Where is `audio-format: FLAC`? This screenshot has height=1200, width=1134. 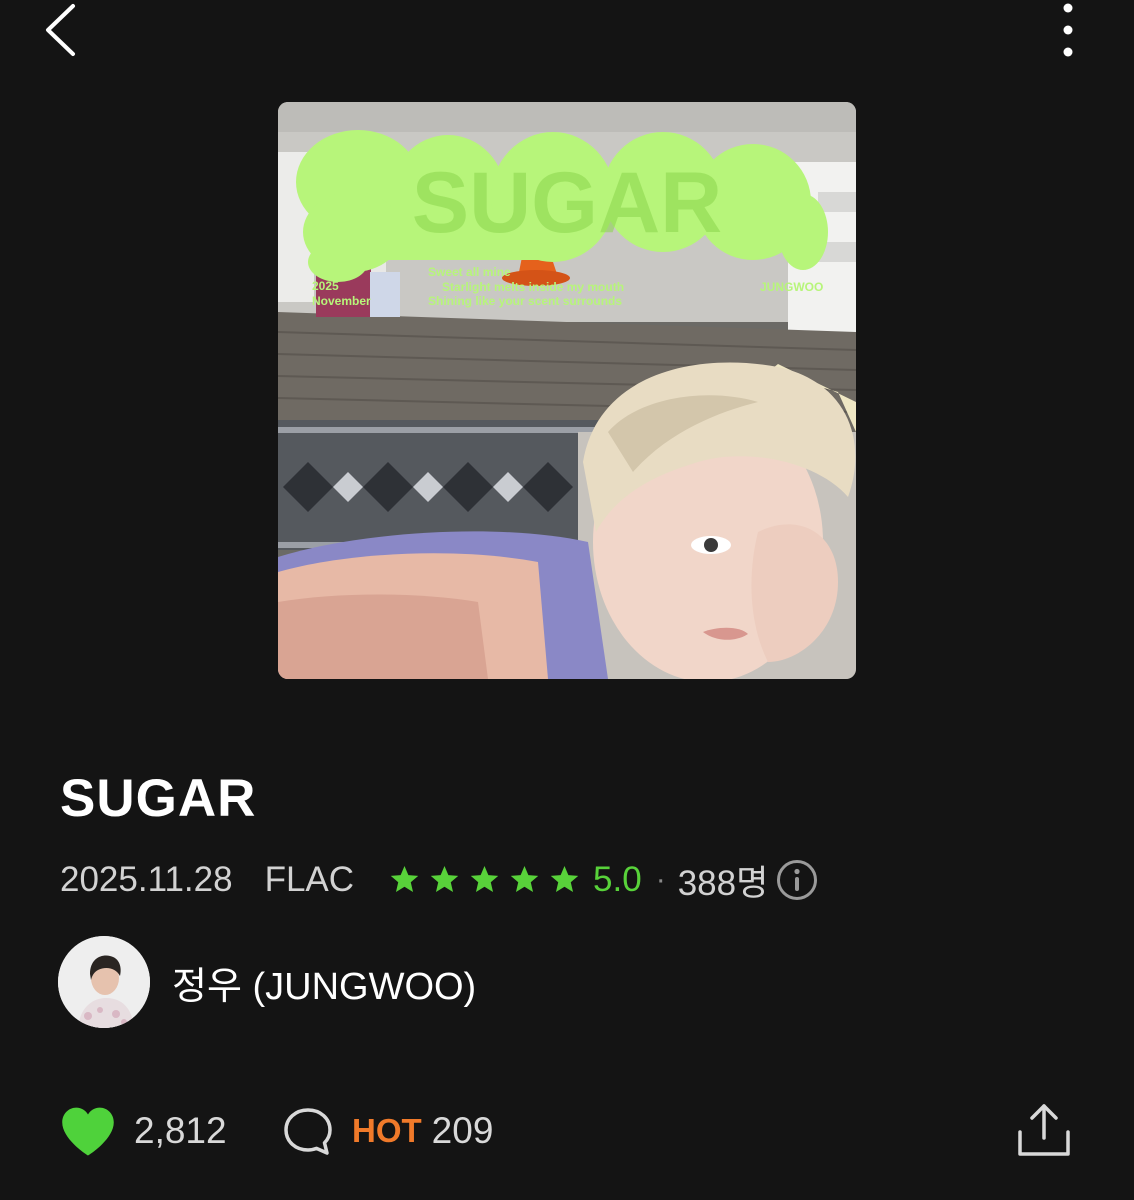 audio-format: FLAC is located at coordinates (309, 879).